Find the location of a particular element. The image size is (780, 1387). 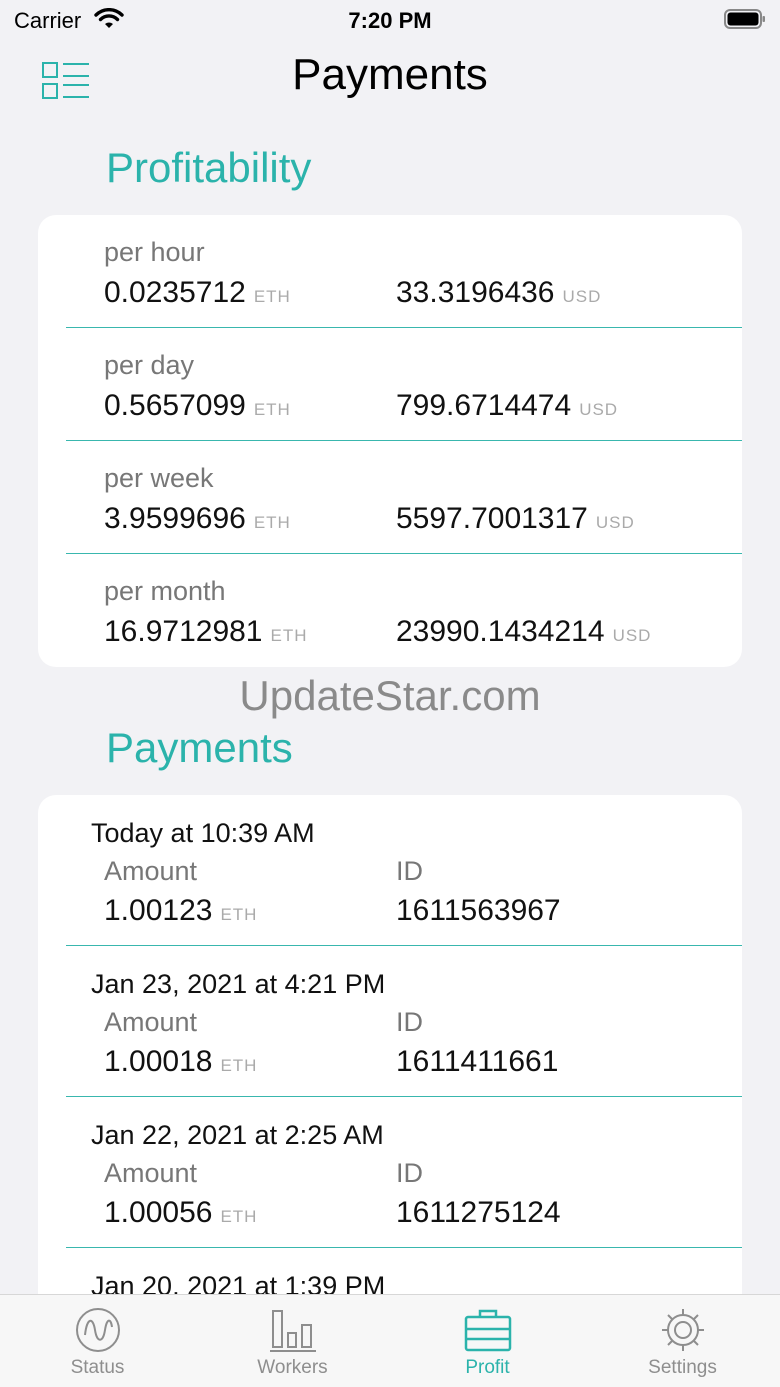

payment-id: 1611275124 is located at coordinates (478, 1212).